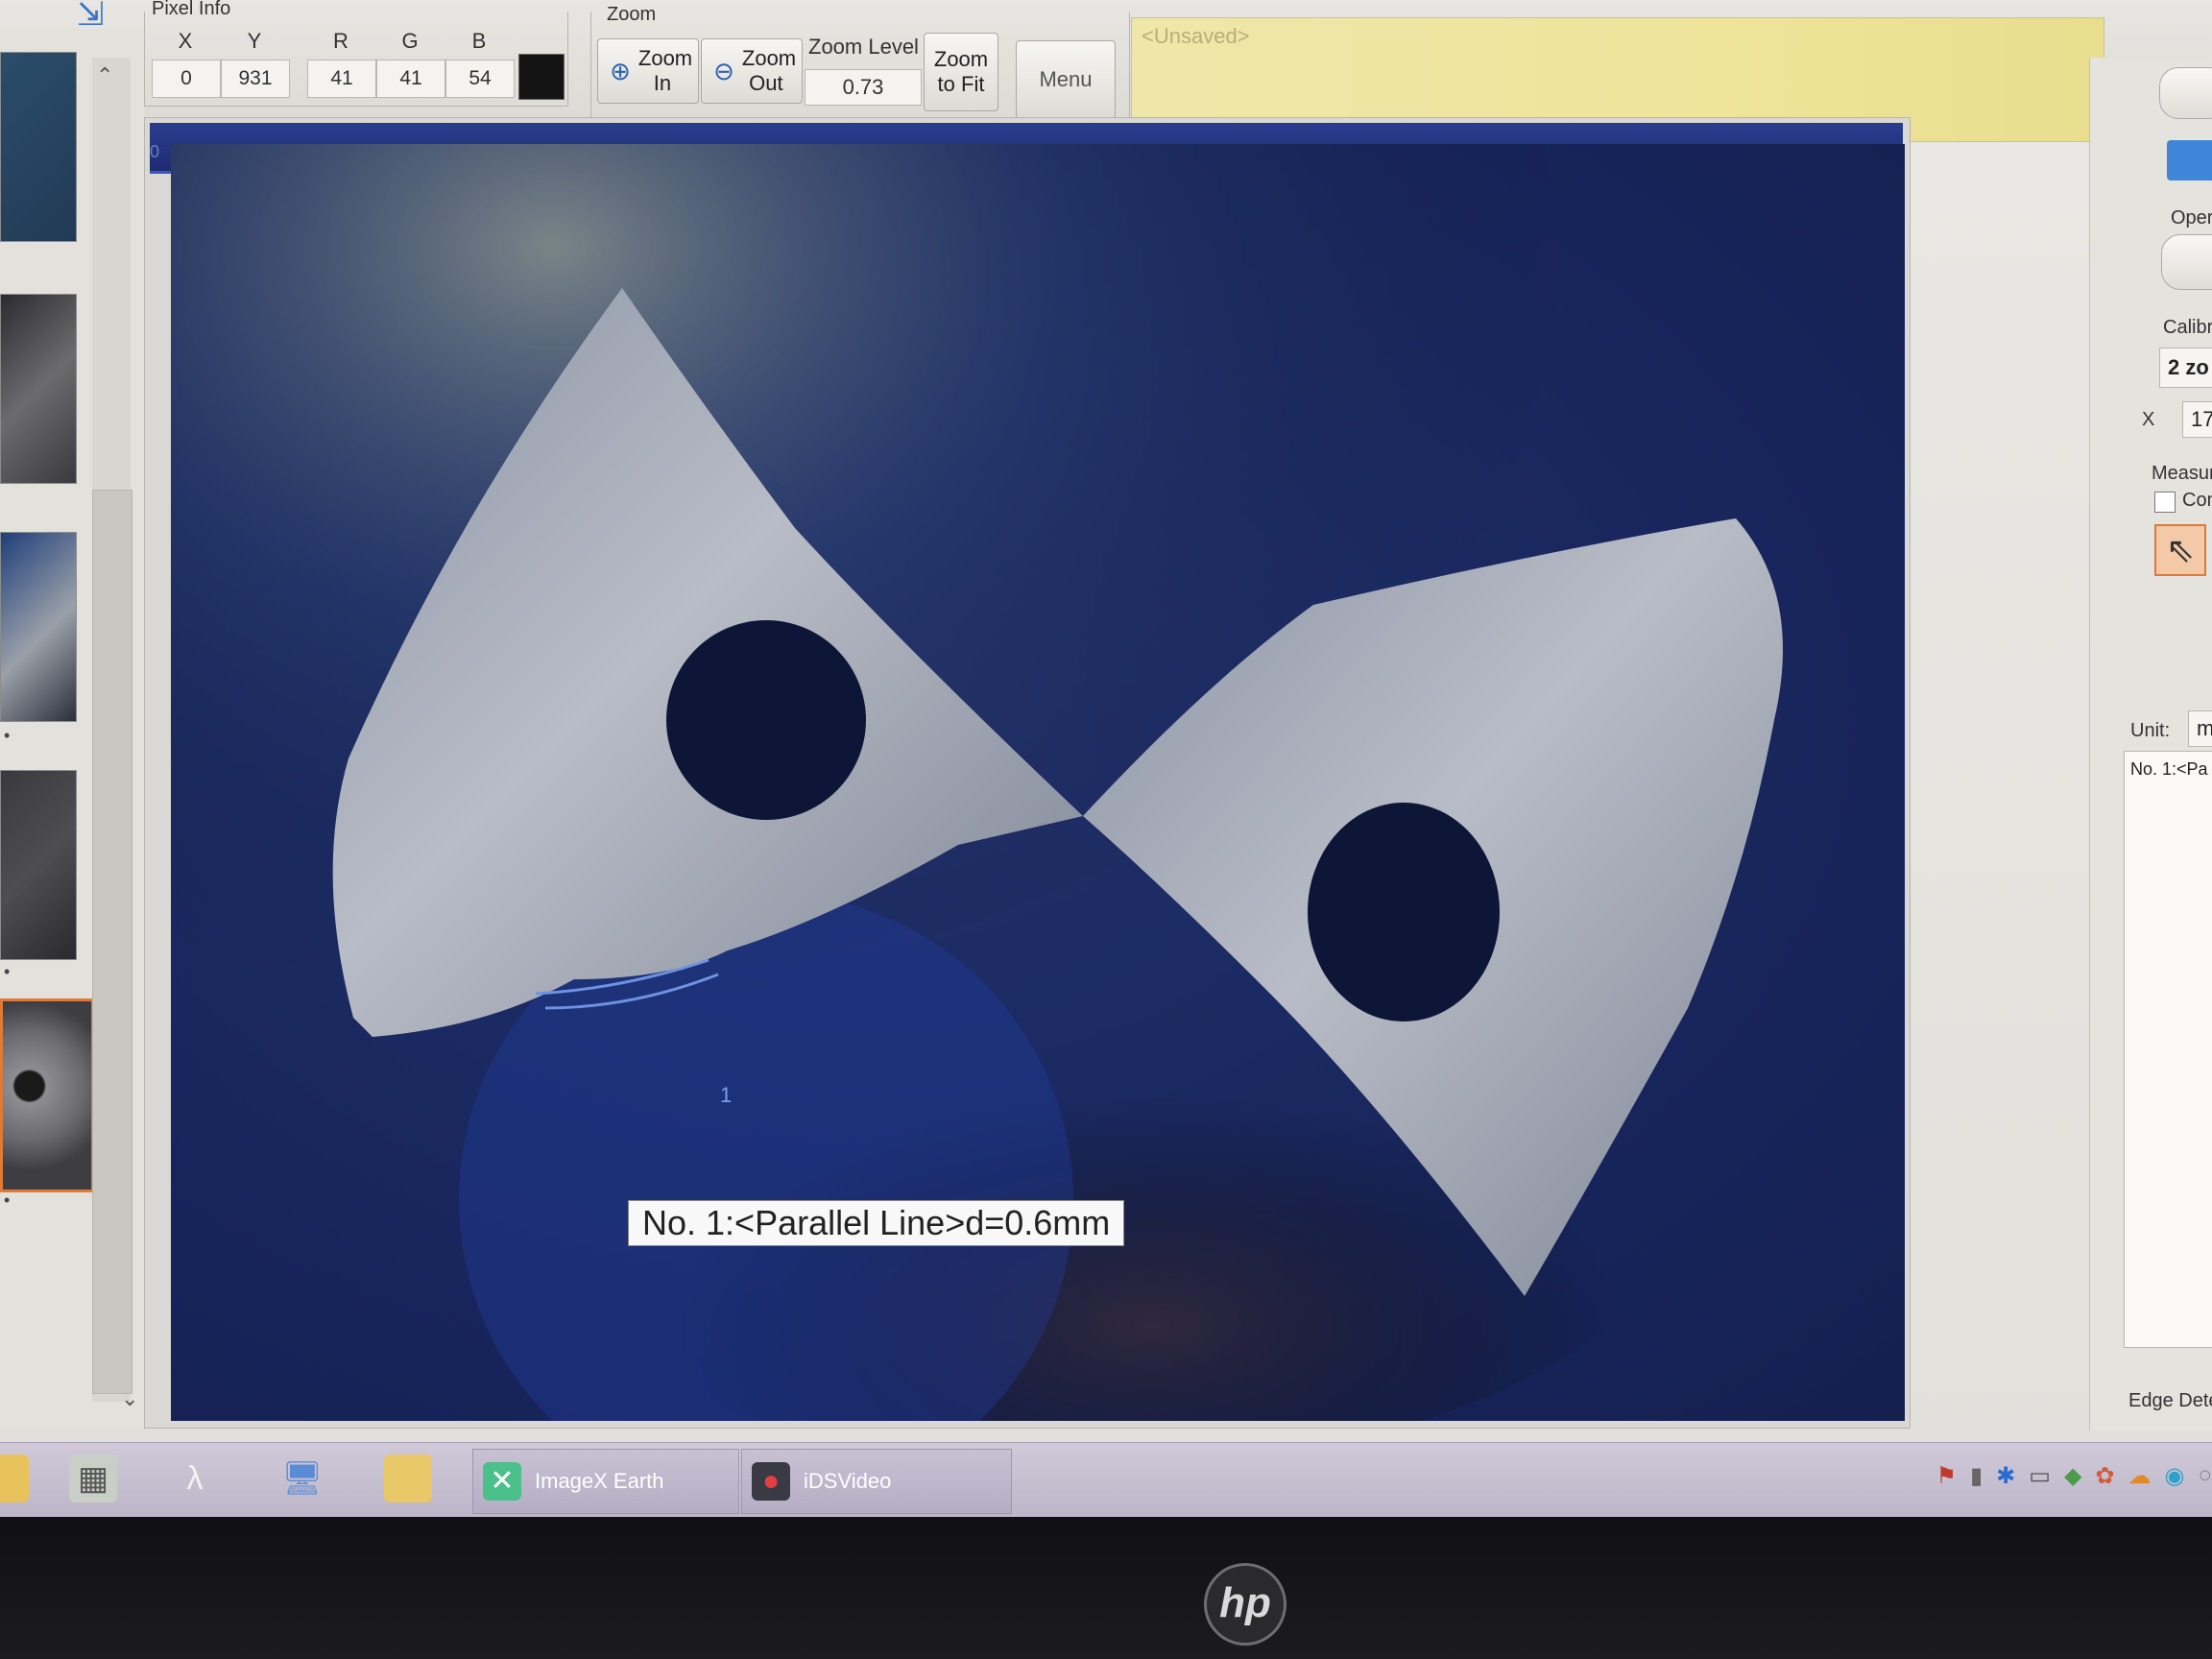 The height and width of the screenshot is (1659, 2212). I want to click on pixel-g-header: G, so click(410, 41).